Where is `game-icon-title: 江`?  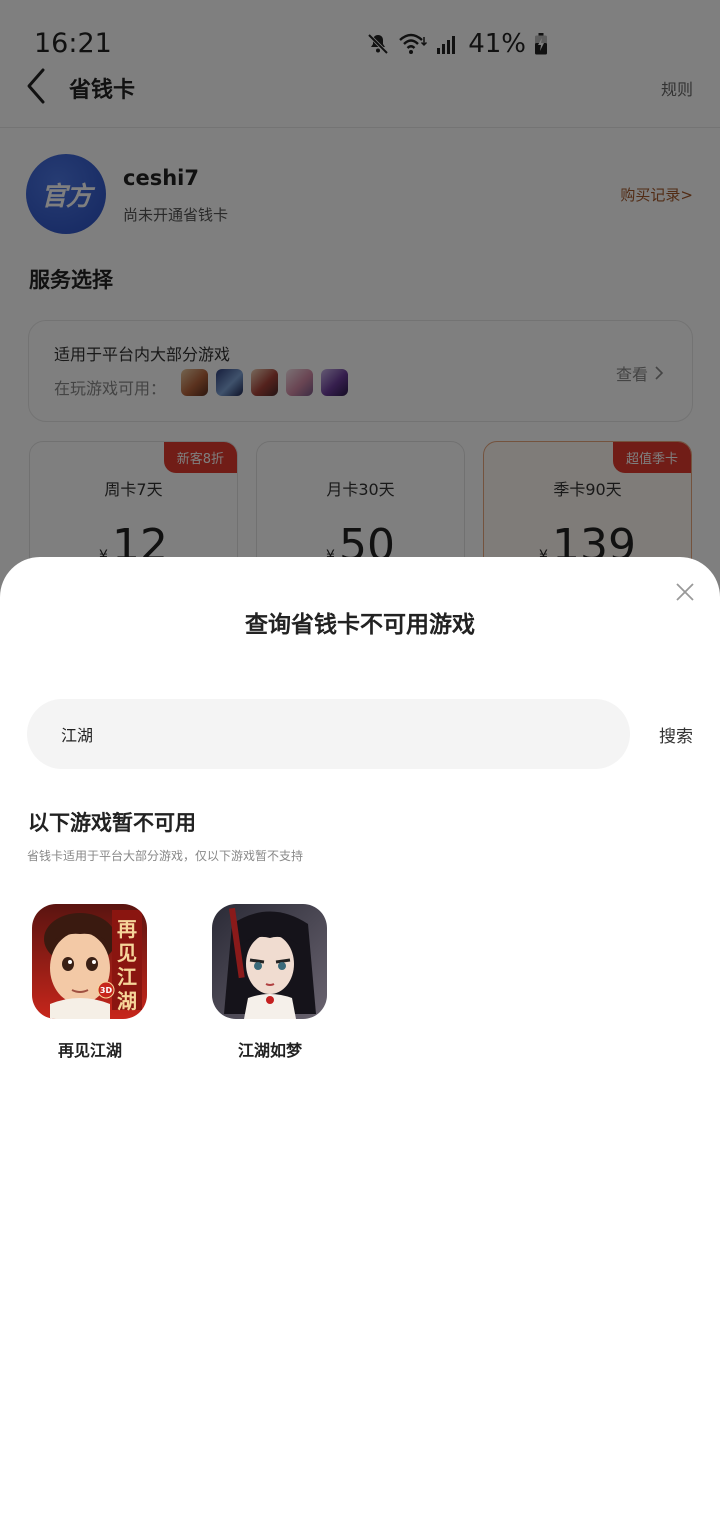 game-icon-title: 江 is located at coordinates (127, 977).